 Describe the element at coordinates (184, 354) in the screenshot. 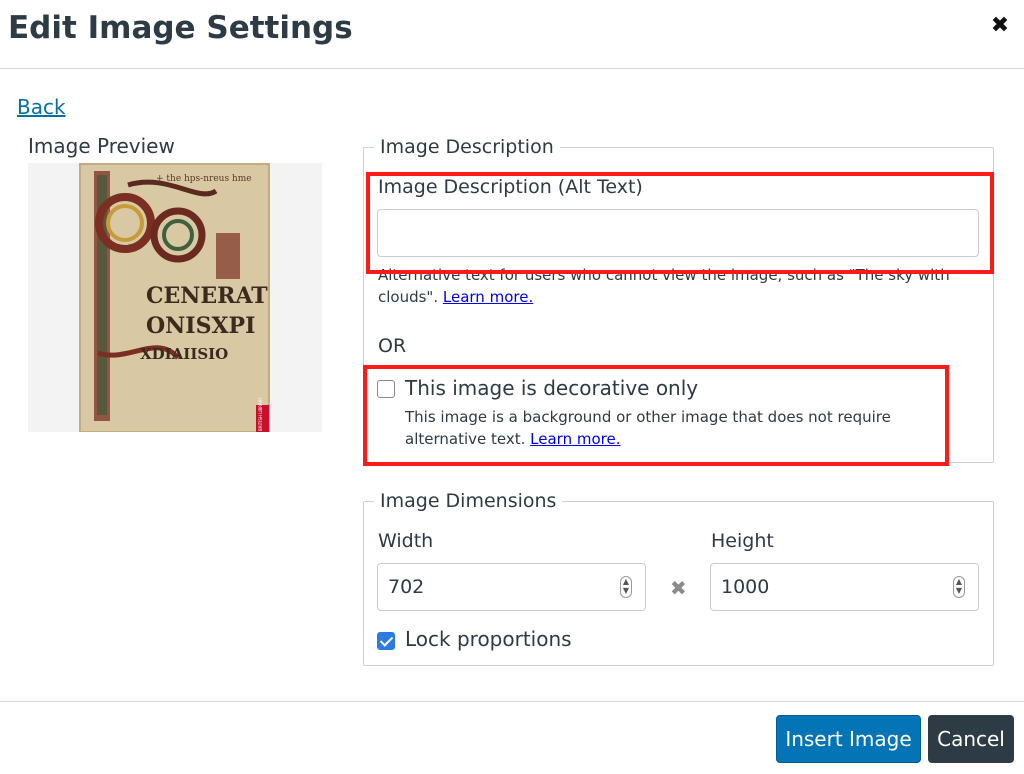

I see `manuscript-line-4: XDIAIISIO` at that location.